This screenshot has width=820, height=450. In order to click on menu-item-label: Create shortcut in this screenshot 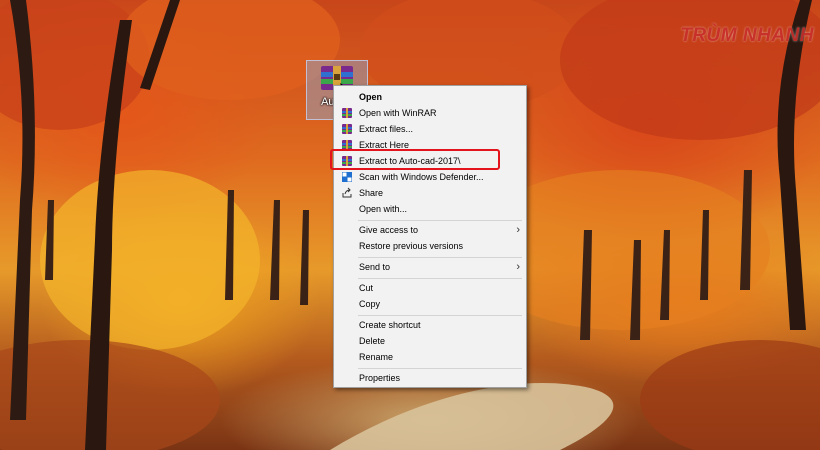, I will do `click(390, 325)`.